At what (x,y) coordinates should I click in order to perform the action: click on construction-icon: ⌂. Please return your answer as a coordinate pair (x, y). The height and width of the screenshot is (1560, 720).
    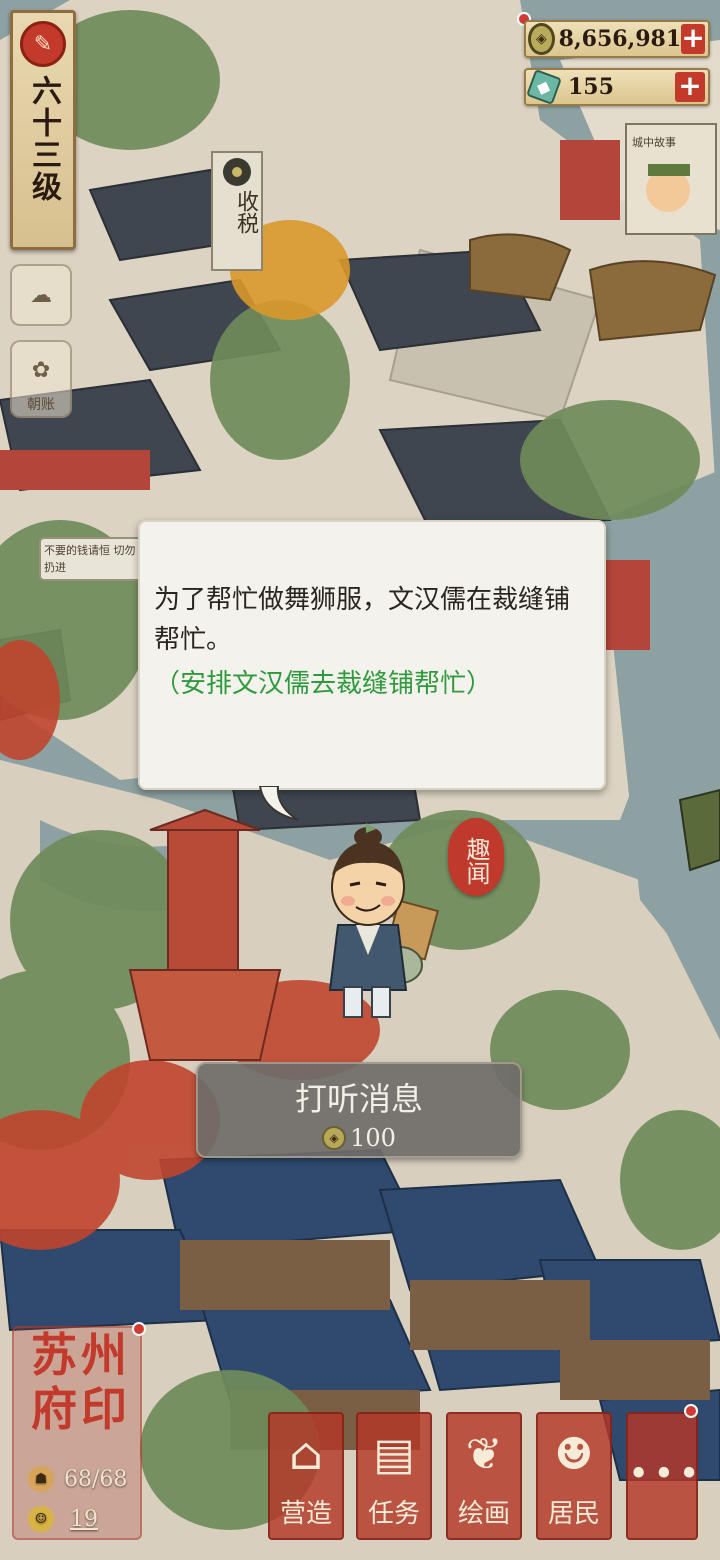
    Looking at the image, I should click on (306, 1454).